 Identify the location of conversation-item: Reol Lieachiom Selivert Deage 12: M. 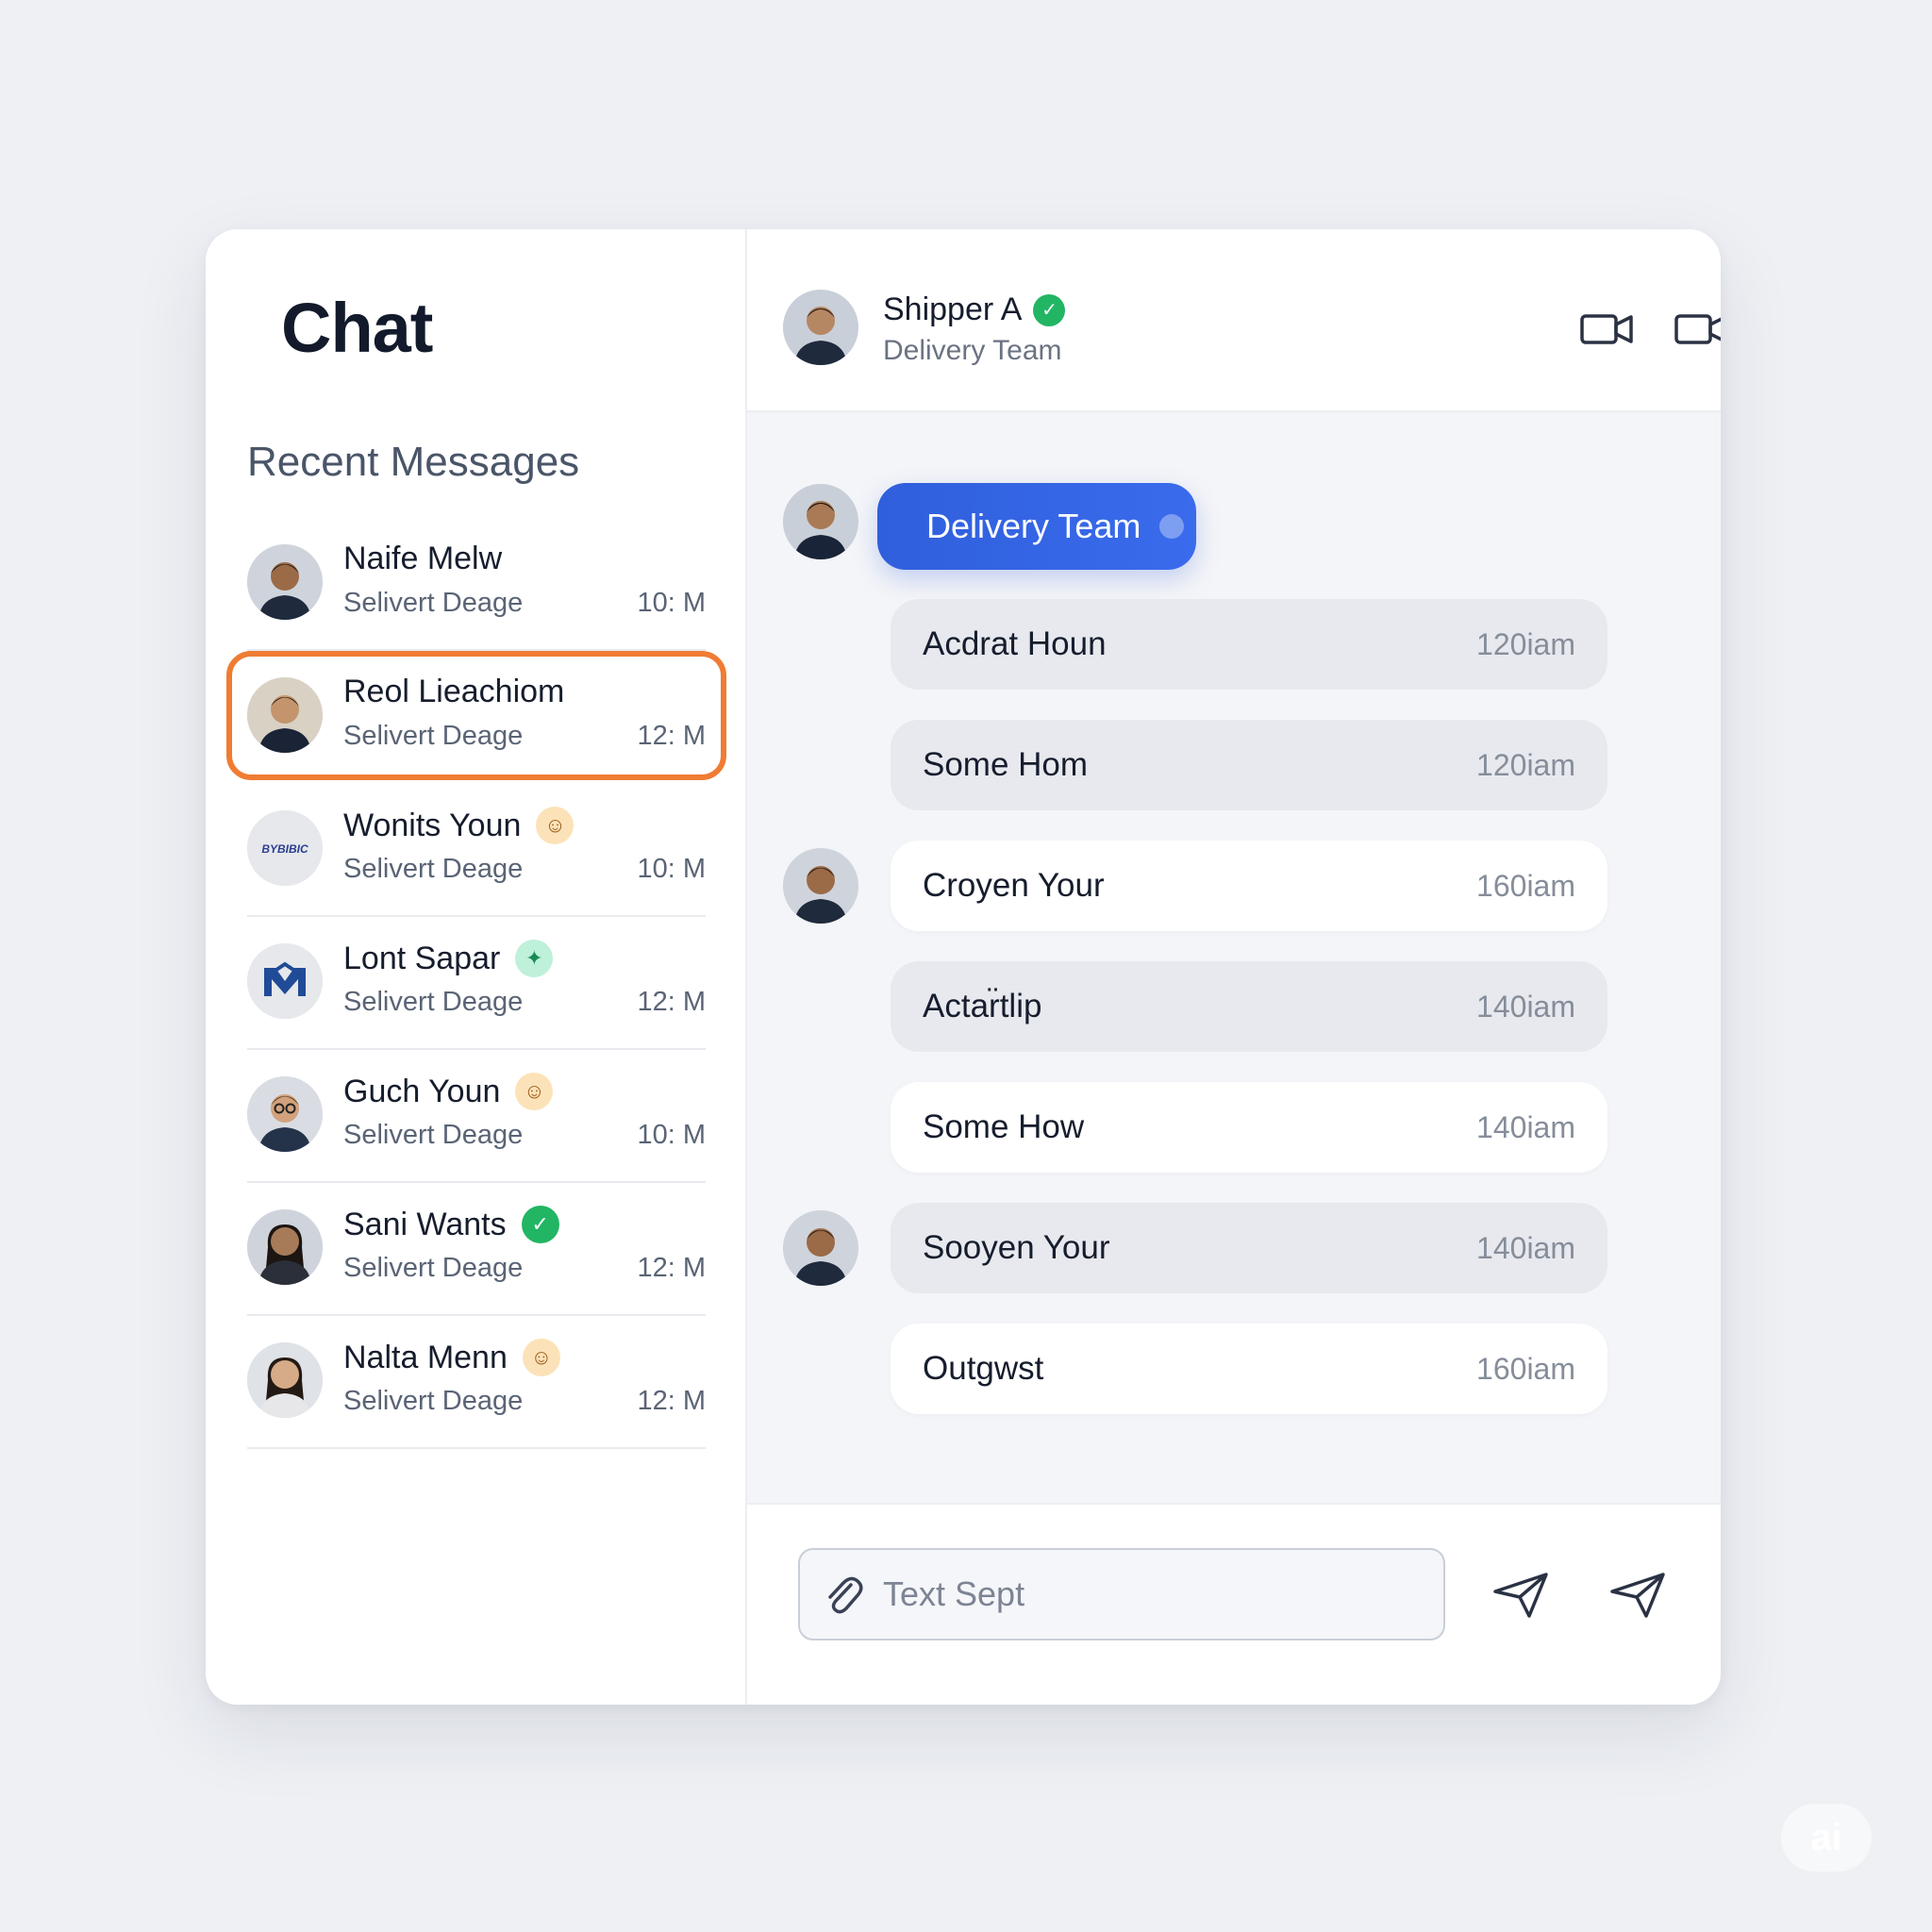
(477, 718).